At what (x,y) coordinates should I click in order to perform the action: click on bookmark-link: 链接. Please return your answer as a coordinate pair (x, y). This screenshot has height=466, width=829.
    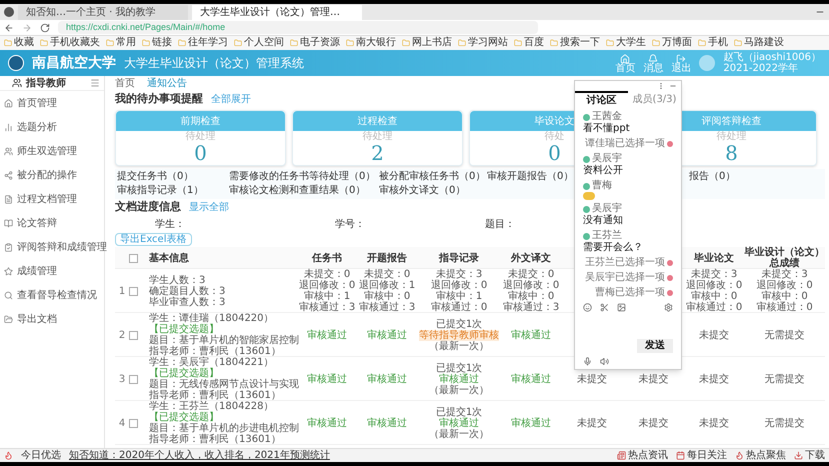
    Looking at the image, I should click on (157, 43).